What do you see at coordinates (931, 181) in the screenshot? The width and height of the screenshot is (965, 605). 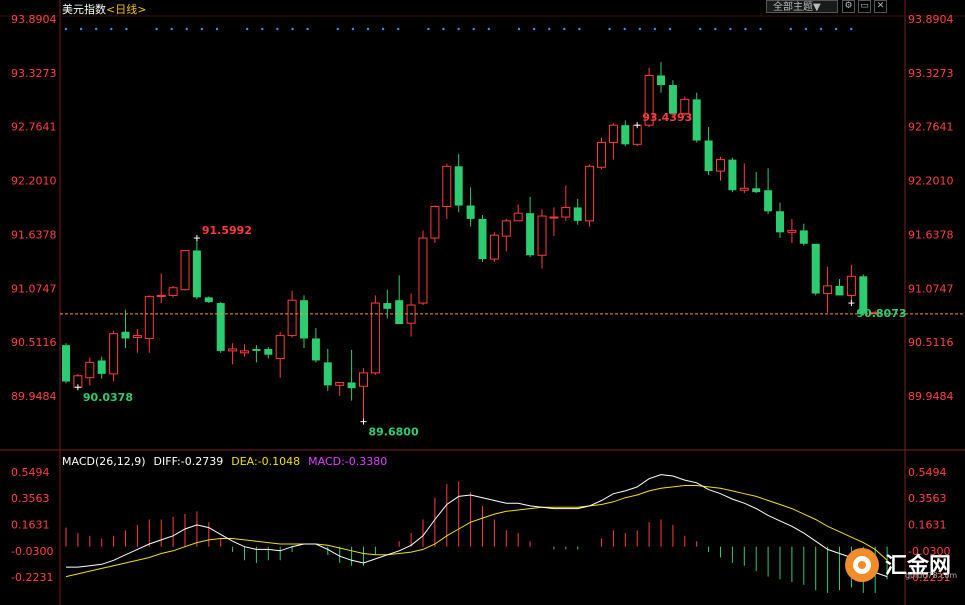 I see `y-tick-right: 92.2010` at bounding box center [931, 181].